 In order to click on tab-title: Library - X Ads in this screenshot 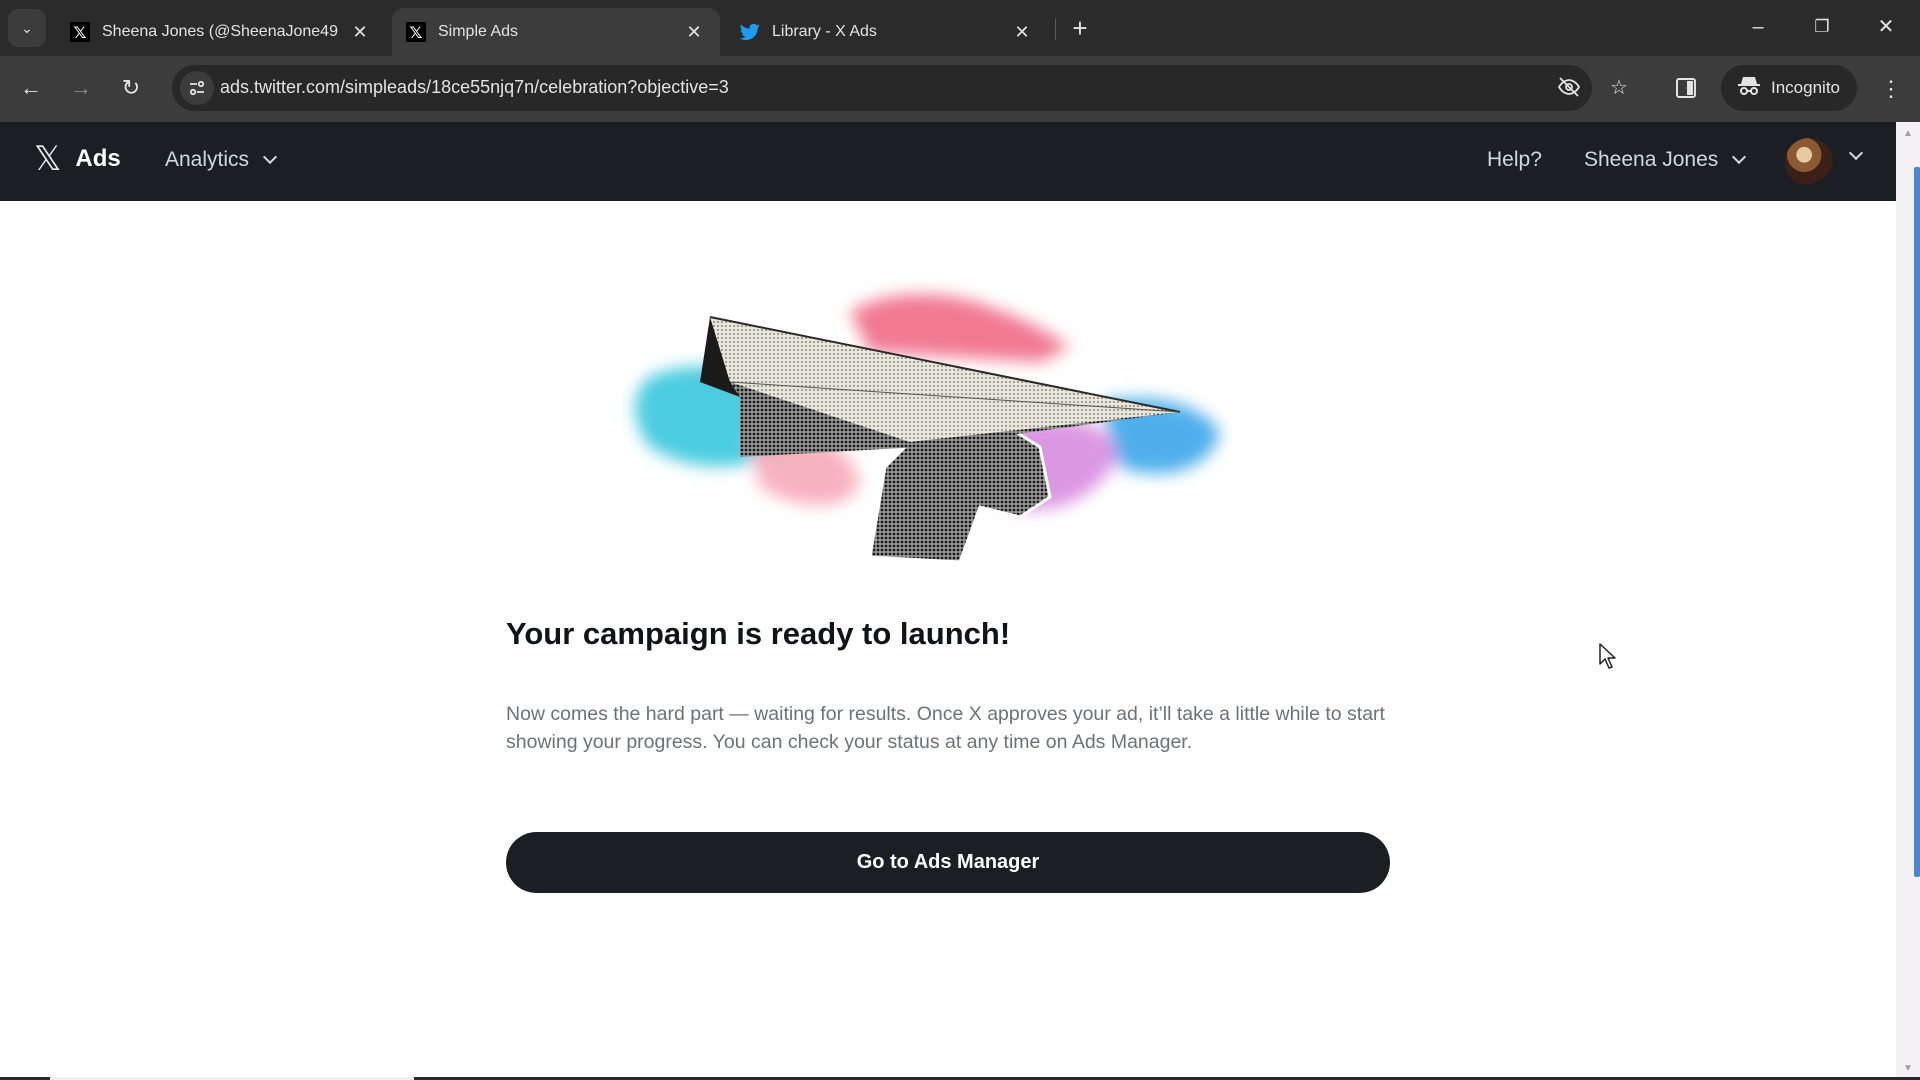, I will do `click(824, 31)`.